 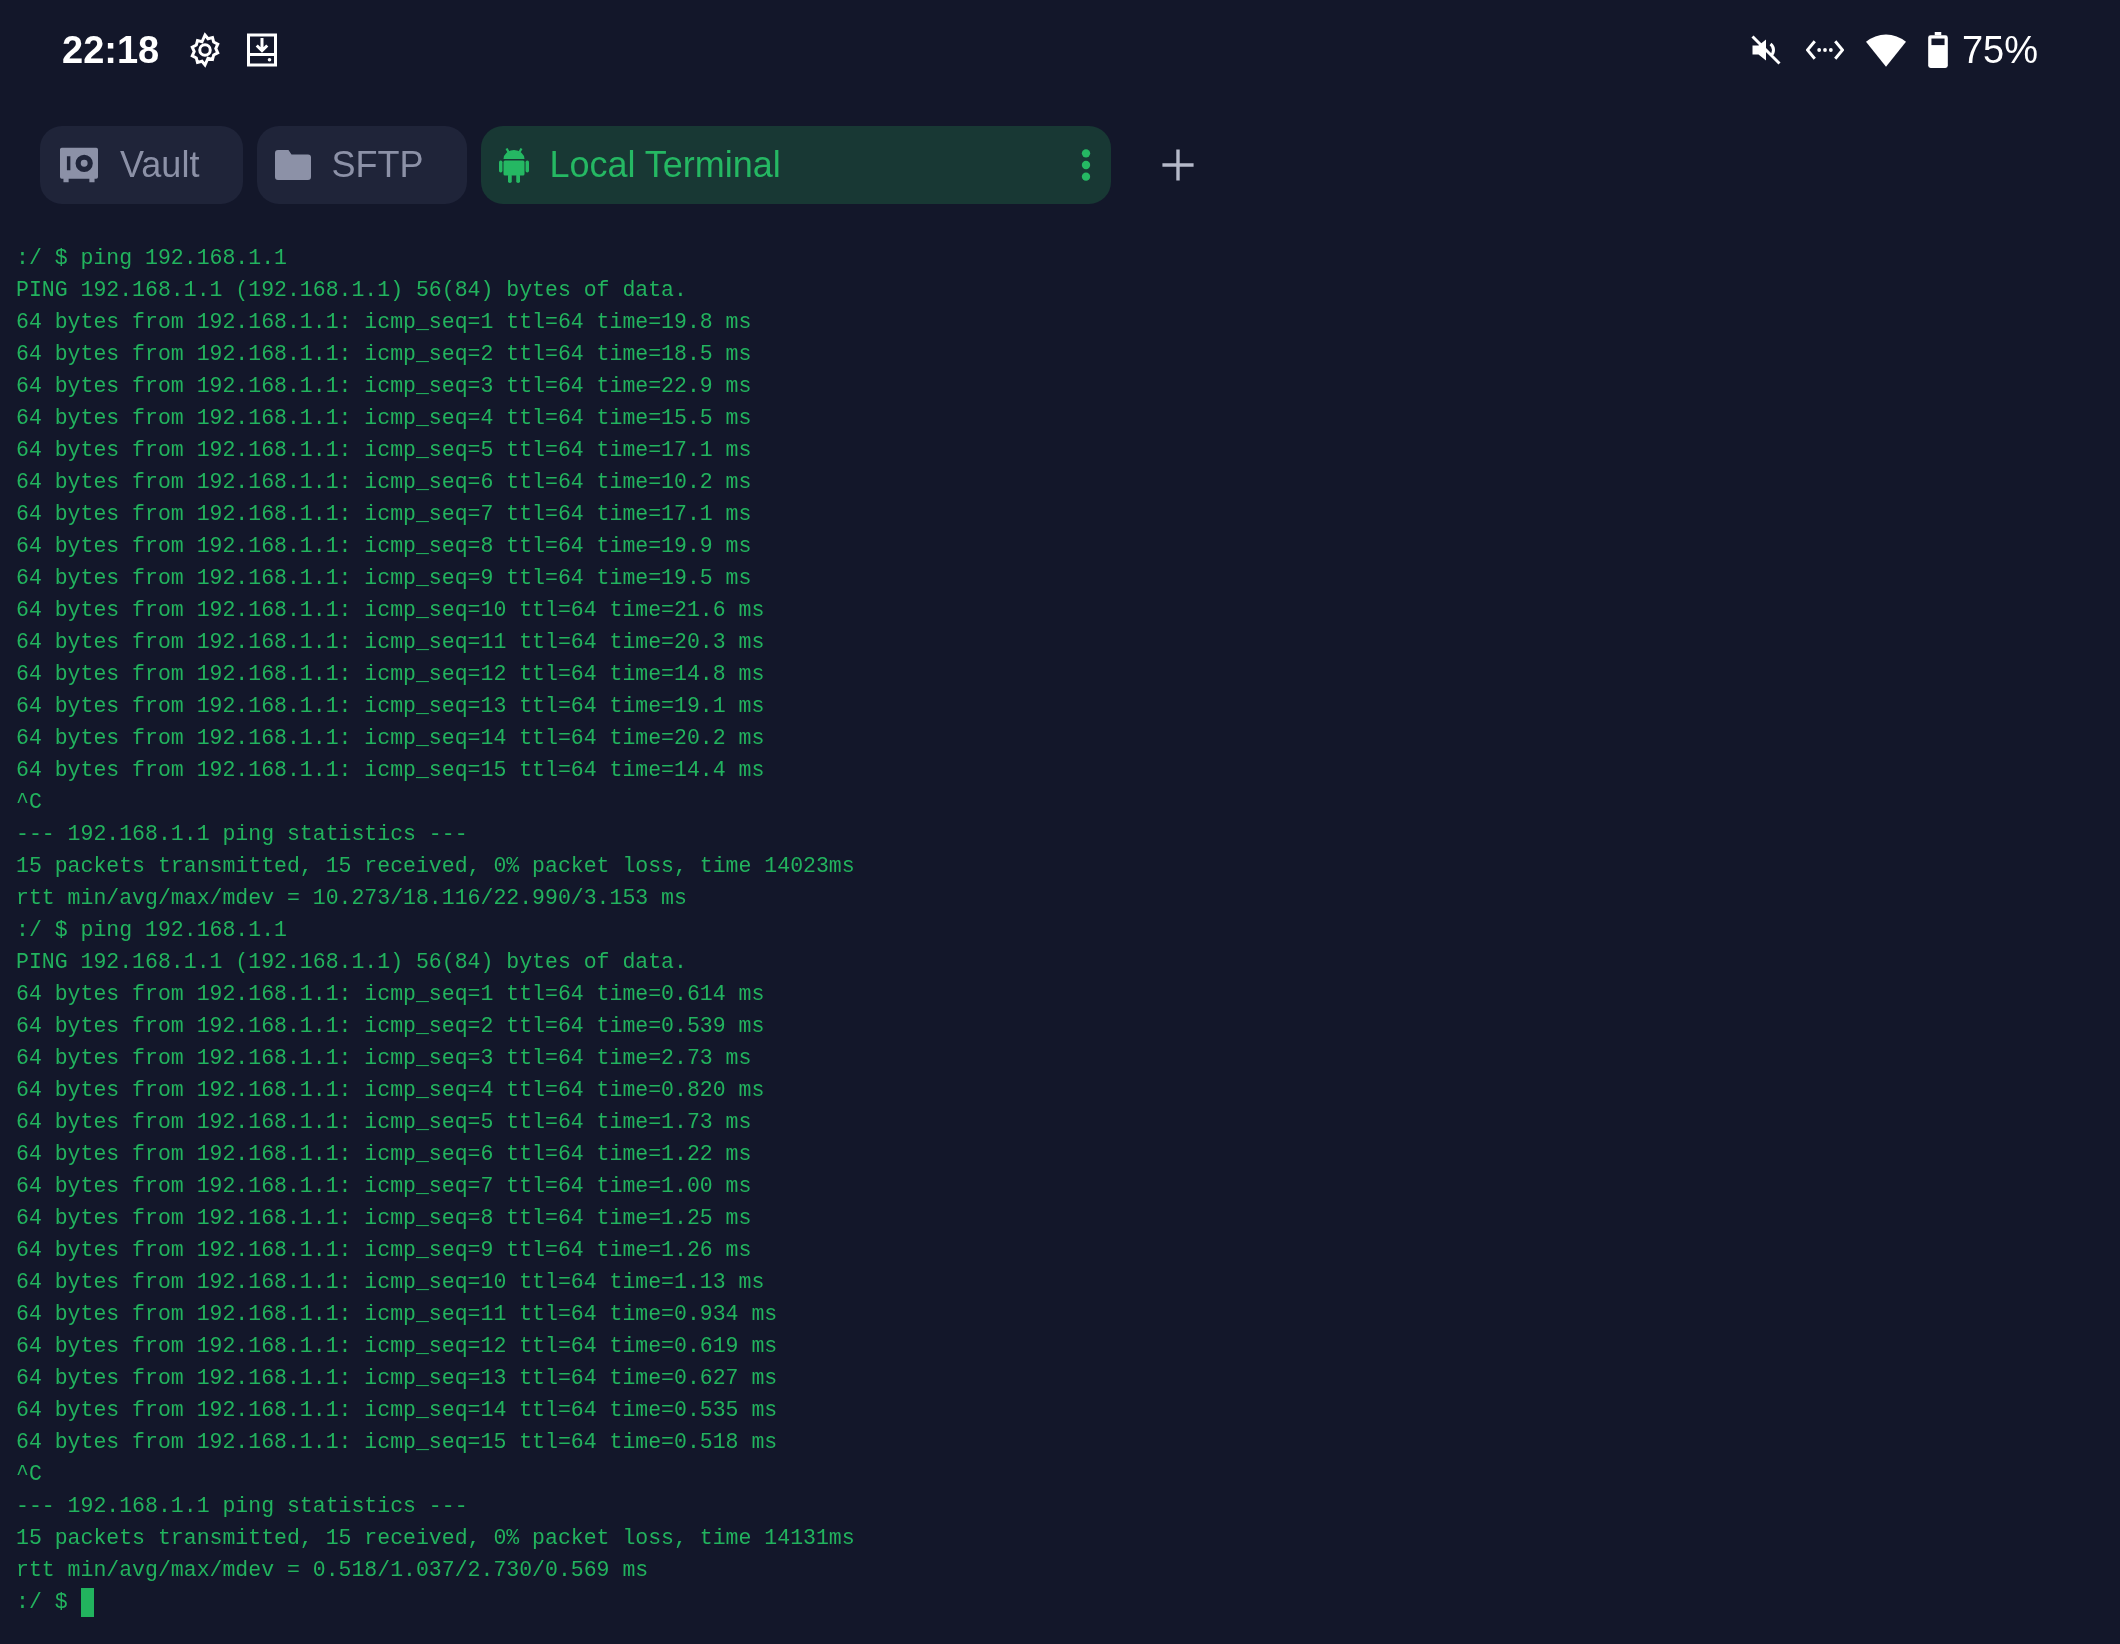 I want to click on terminal-line: 64 bytes from 192.168.1.1: icmp_seq=6 ttl=64 time=10.2 ms, so click(x=384, y=482).